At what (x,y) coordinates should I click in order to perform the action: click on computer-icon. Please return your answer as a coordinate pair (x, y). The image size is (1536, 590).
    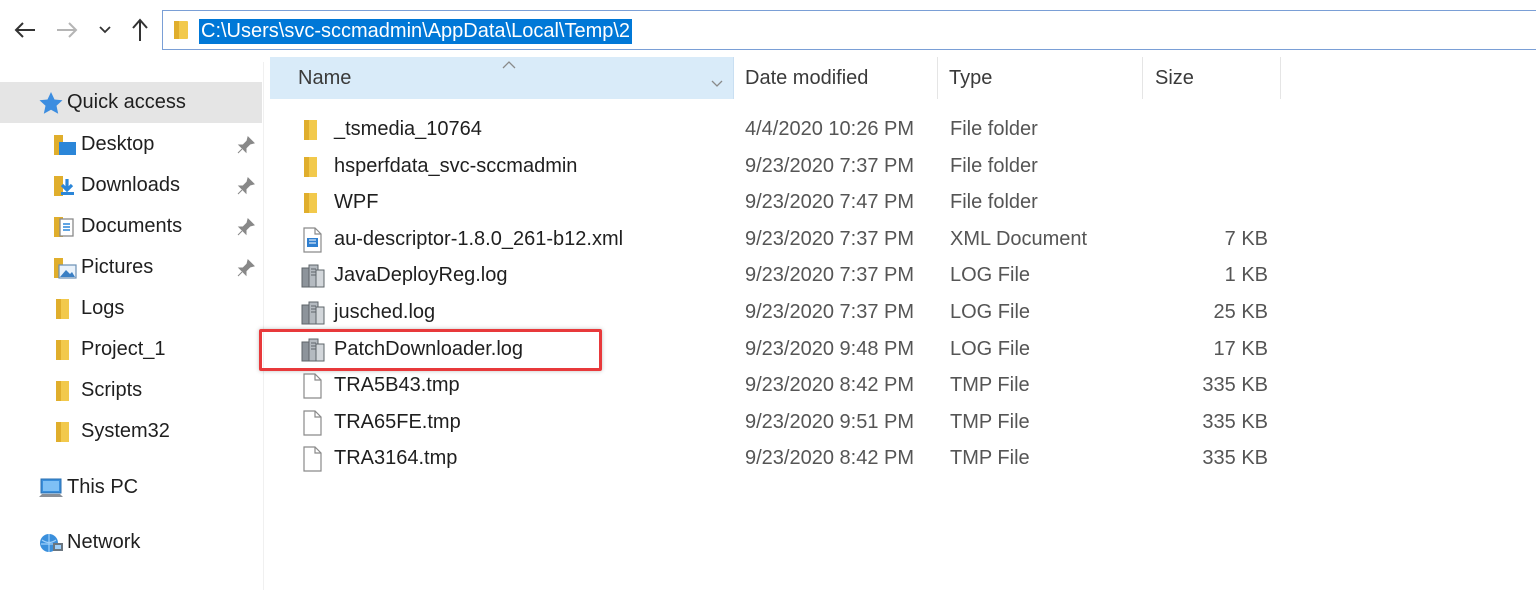
    Looking at the image, I should click on (51, 488).